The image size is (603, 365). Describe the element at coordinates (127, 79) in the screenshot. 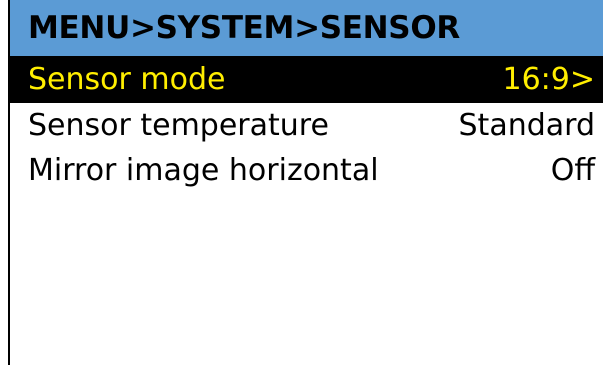

I see `menu-item-label: Sensor mode` at that location.